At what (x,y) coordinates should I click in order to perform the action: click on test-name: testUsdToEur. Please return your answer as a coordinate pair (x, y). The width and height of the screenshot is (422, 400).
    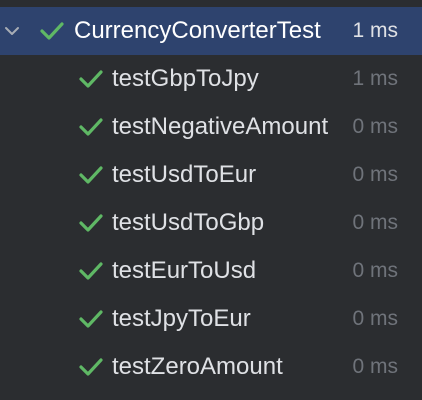
    Looking at the image, I should click on (184, 174).